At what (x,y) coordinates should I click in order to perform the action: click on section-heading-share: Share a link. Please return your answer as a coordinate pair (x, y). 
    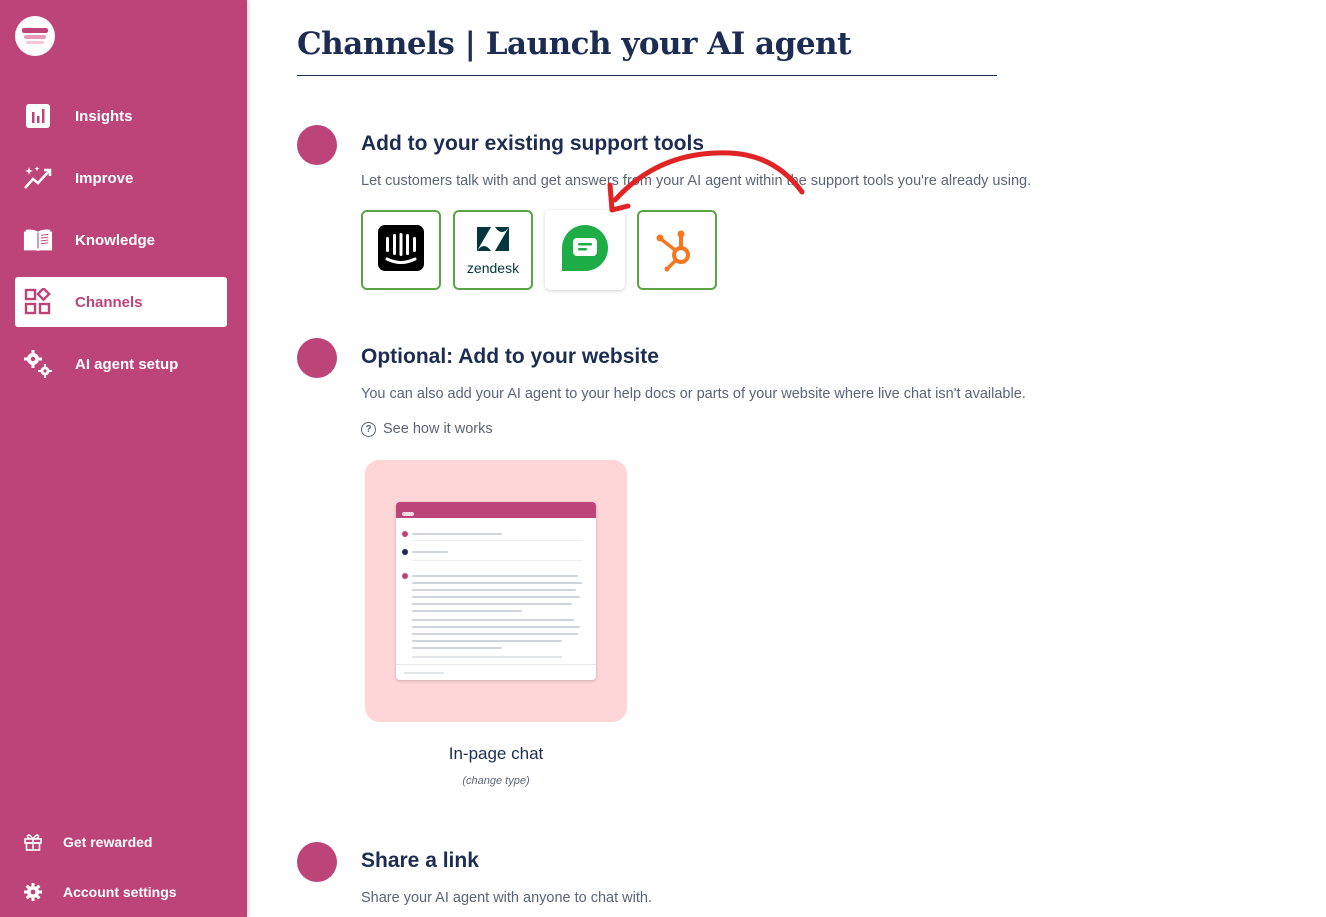
    Looking at the image, I should click on (420, 860).